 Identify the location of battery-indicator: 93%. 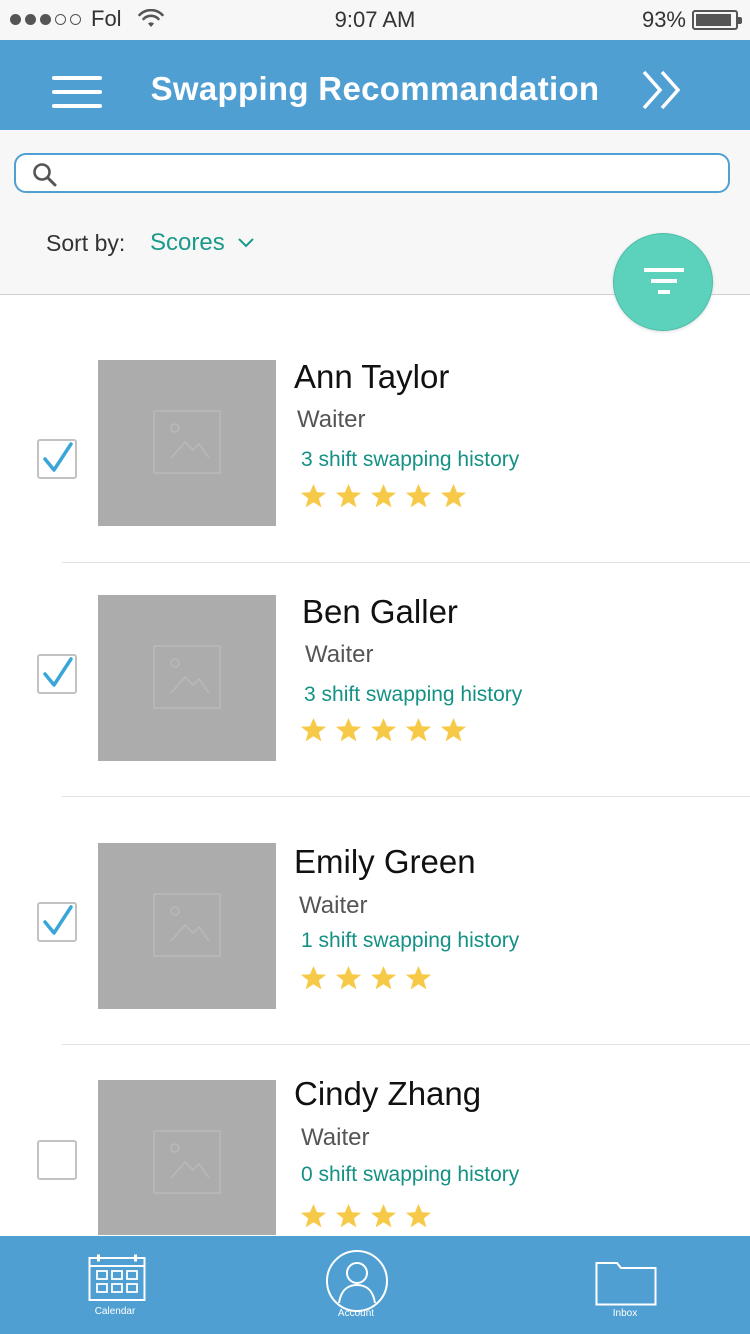
(691, 20).